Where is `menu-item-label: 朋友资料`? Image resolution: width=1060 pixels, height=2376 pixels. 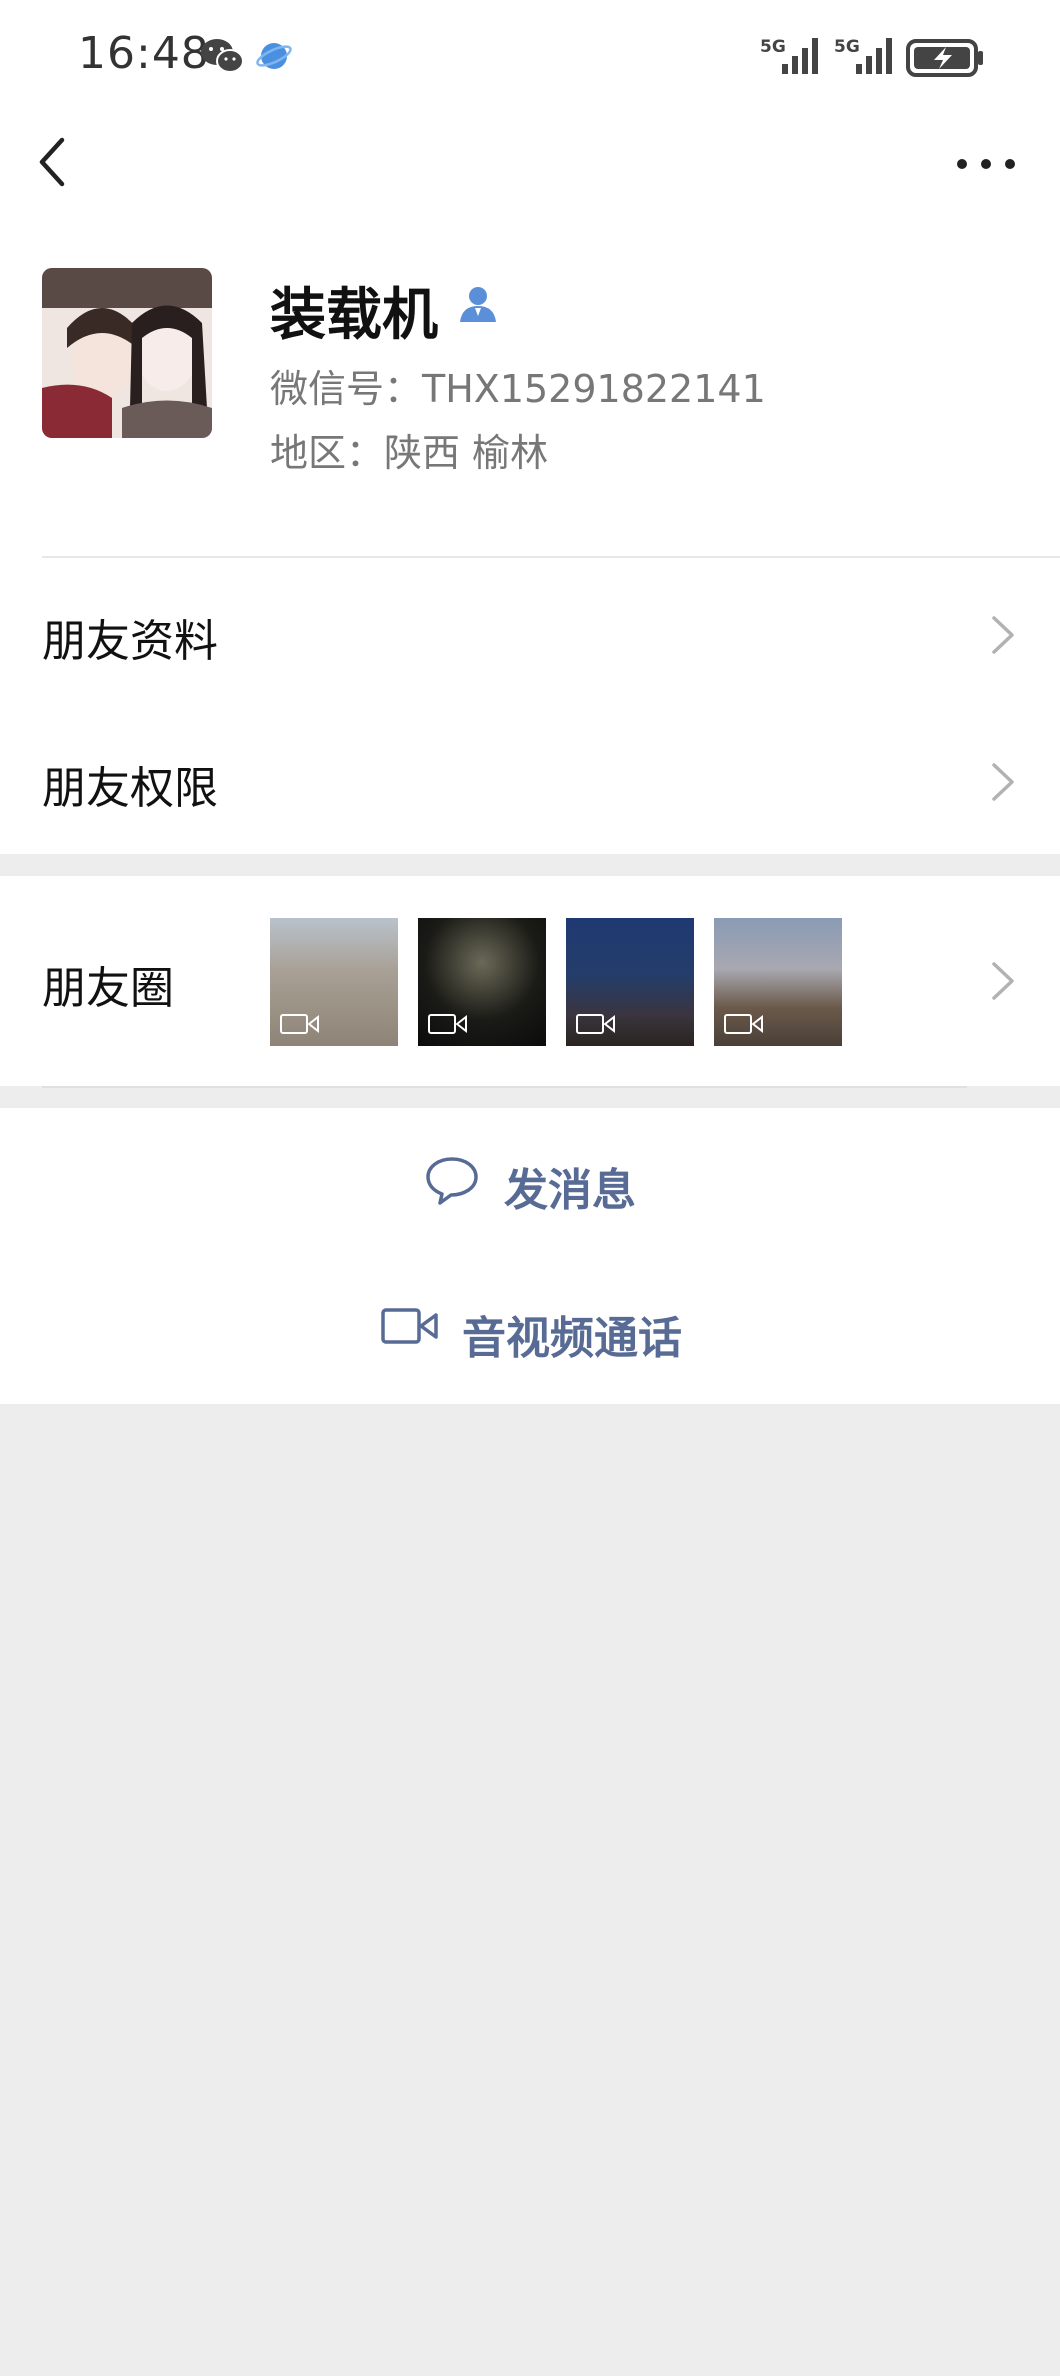 menu-item-label: 朋友资料 is located at coordinates (130, 641).